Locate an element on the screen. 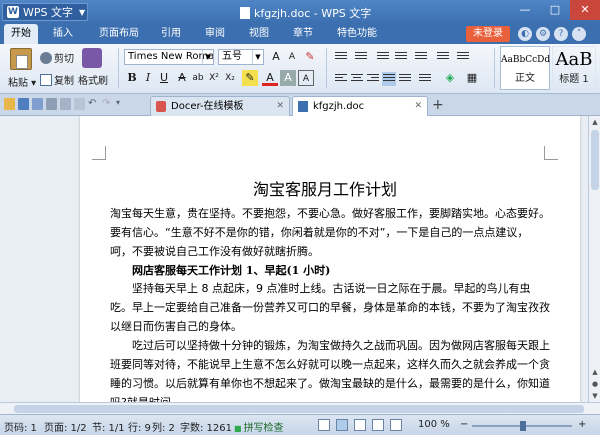  minimize-button: — is located at coordinates (525, 10).